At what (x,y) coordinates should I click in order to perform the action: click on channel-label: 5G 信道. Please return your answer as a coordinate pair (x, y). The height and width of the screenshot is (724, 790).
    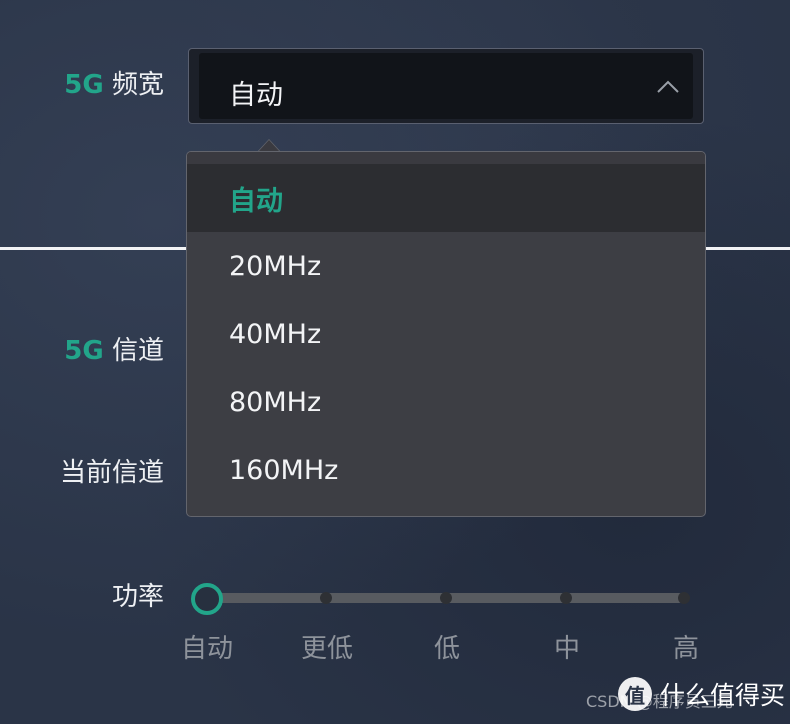
    Looking at the image, I should click on (114, 351).